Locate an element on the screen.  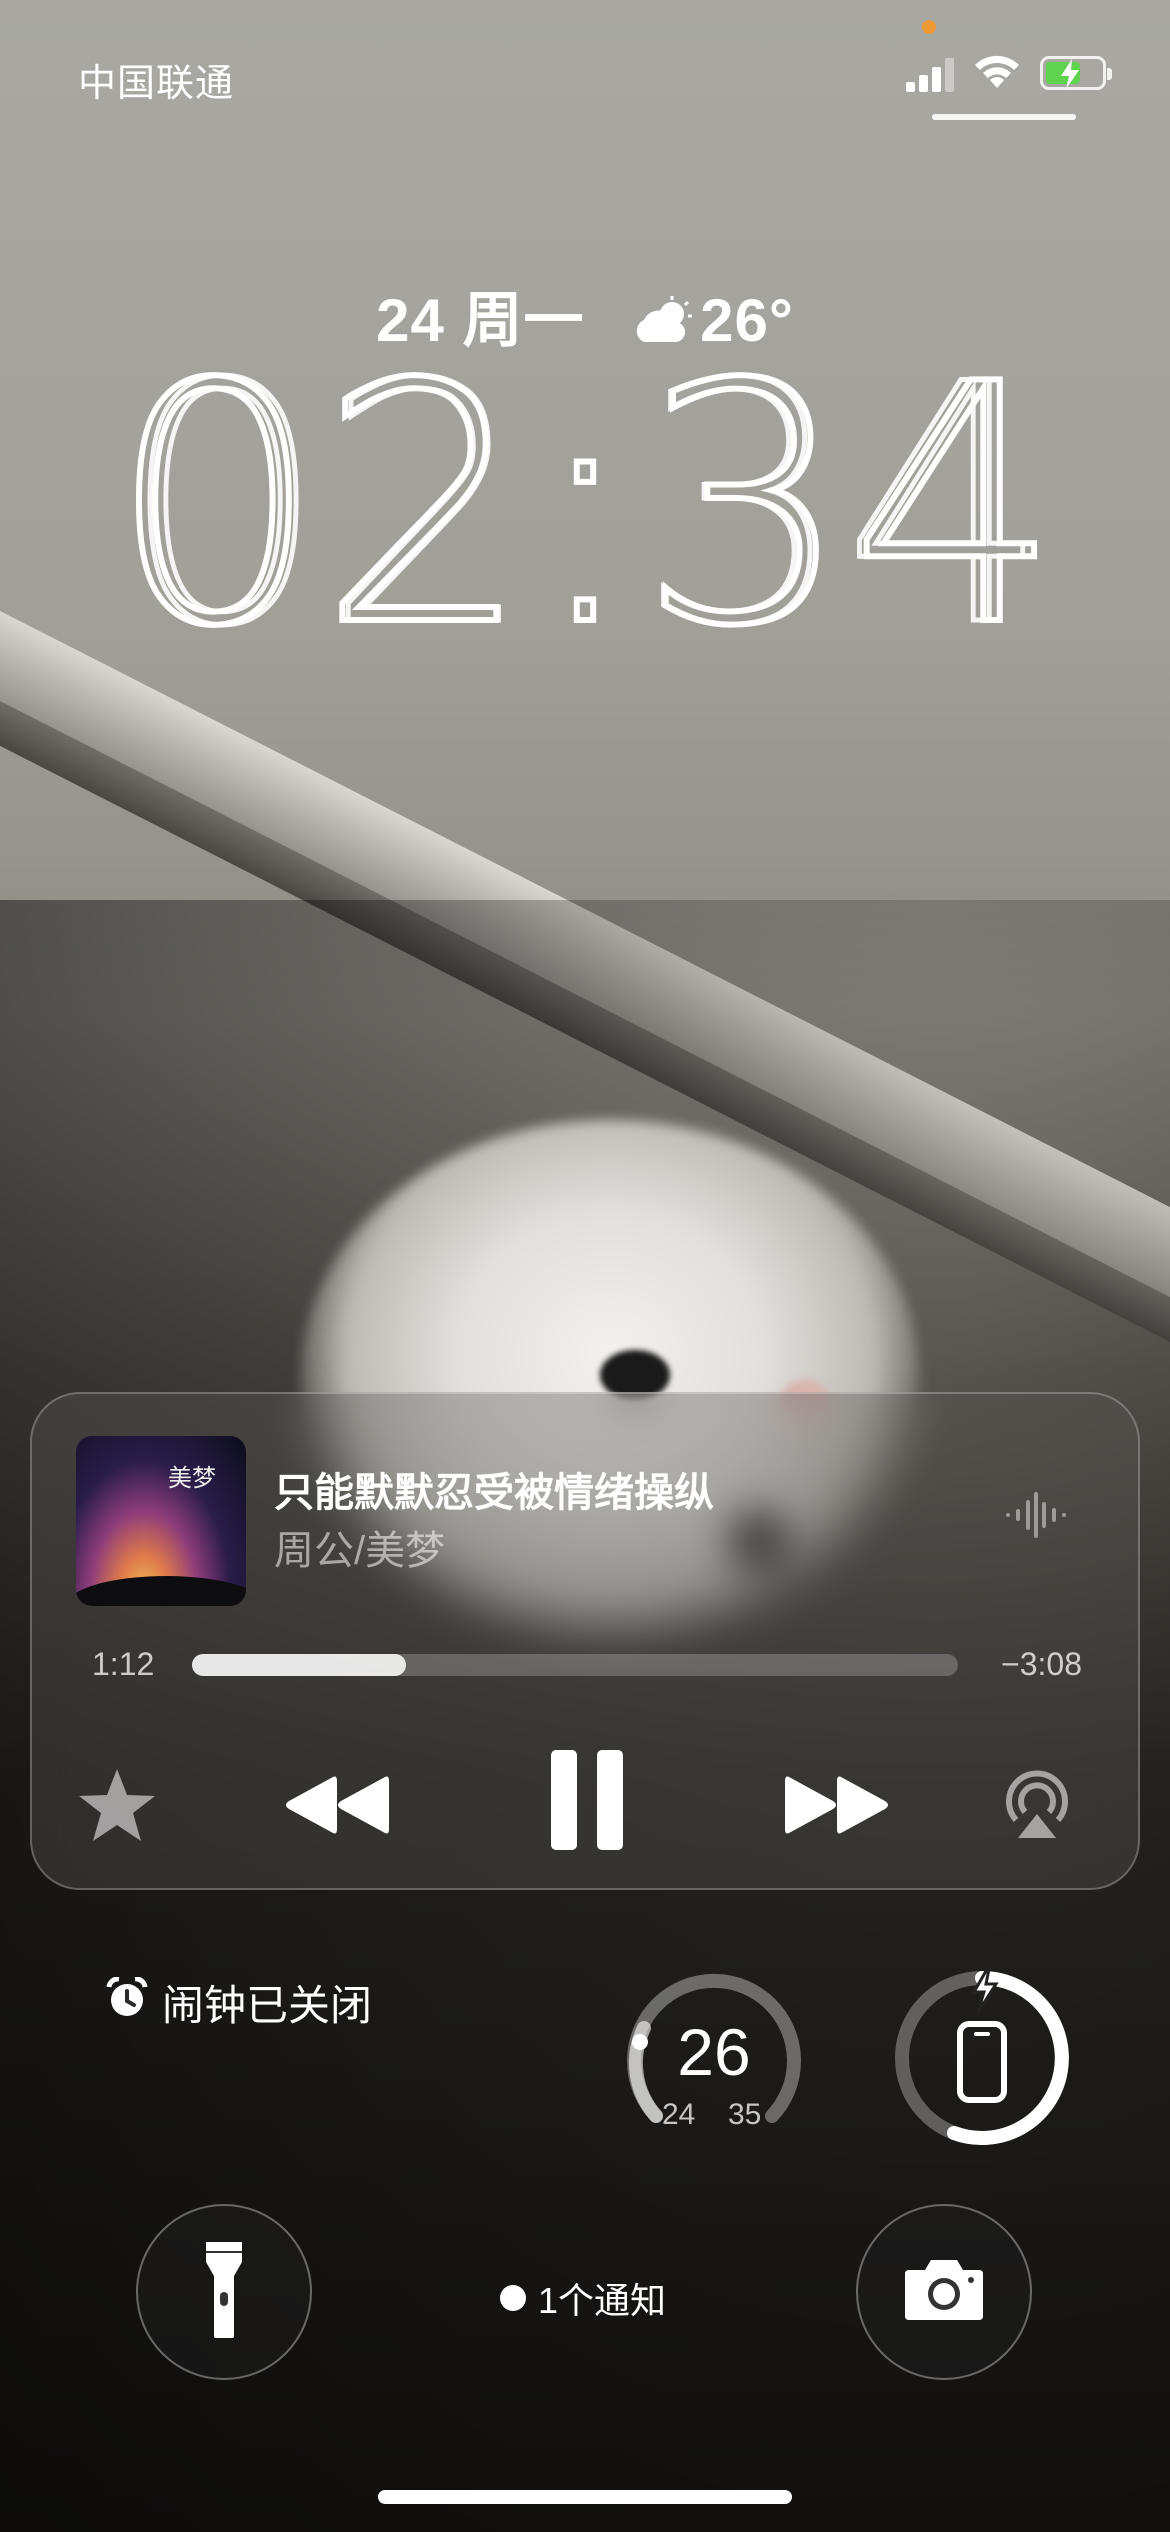
album-art: 美梦 is located at coordinates (161, 1521).